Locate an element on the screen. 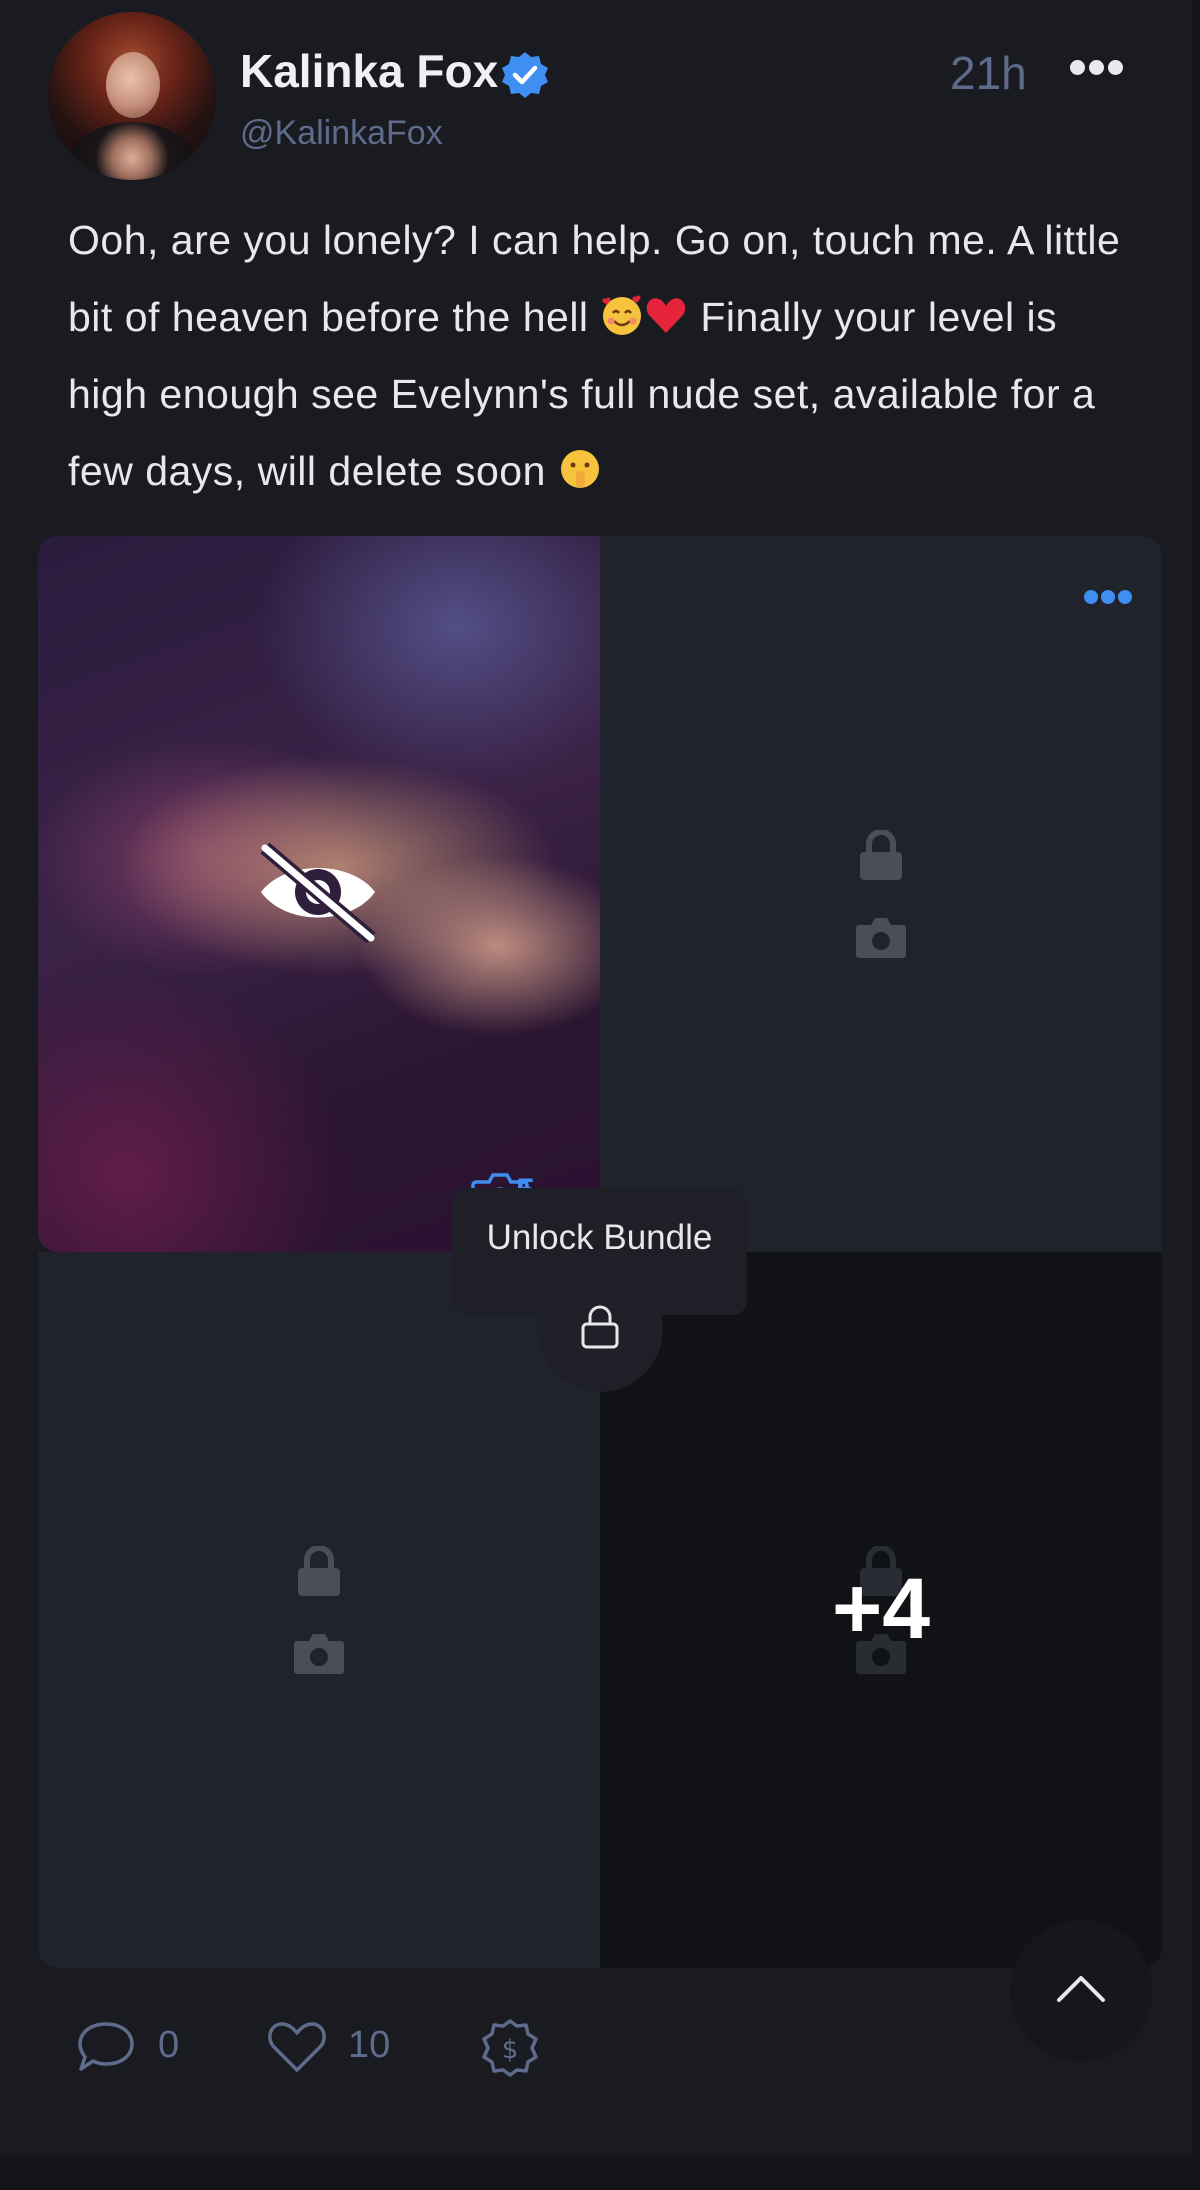 The width and height of the screenshot is (1200, 2190). chevron-up-icon is located at coordinates (1081, 1989).